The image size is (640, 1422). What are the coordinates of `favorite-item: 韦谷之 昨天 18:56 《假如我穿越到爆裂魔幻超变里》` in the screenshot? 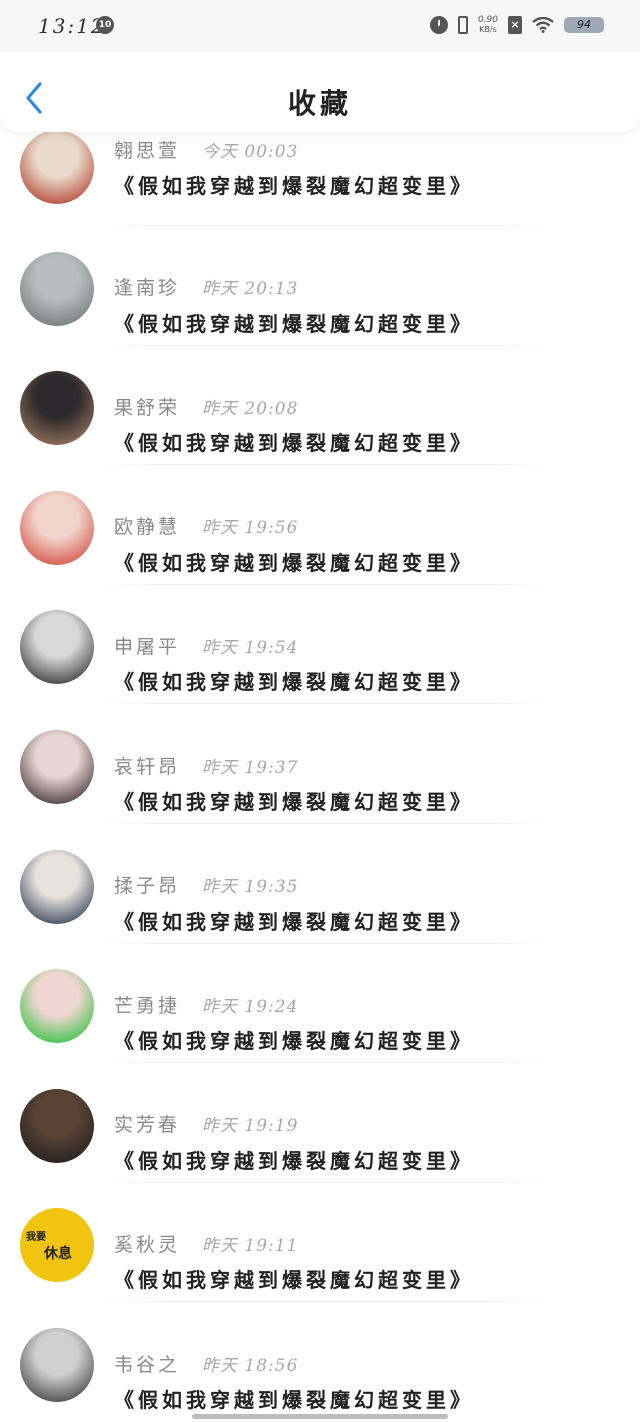 It's located at (320, 1375).